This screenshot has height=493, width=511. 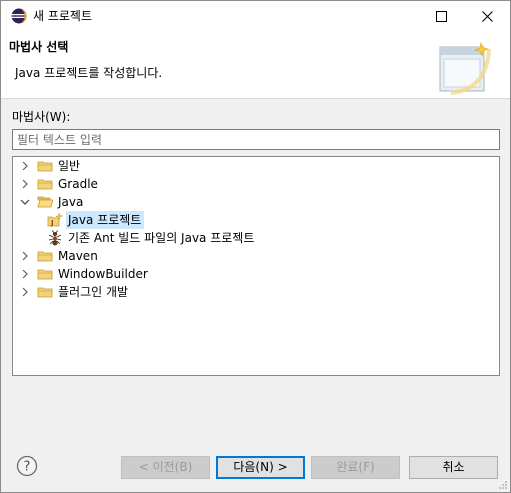 I want to click on tree-item-label: Gradle, so click(x=78, y=184).